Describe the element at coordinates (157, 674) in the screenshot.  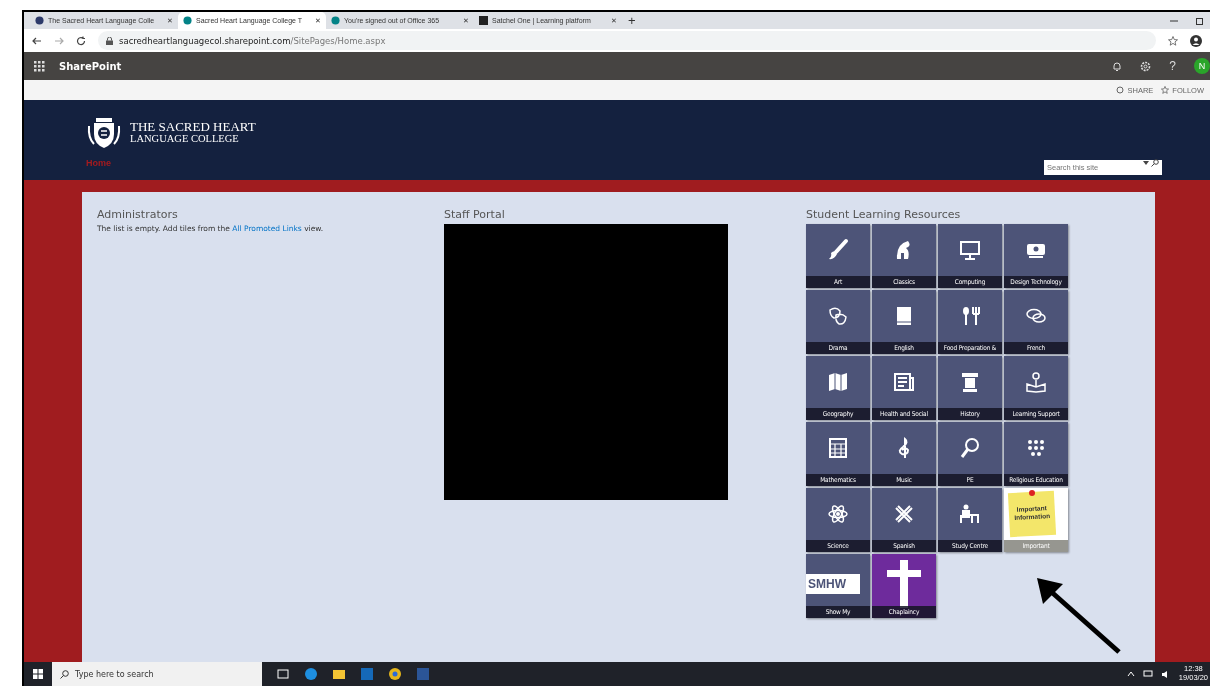
I see `taskbar-search-field: Type here to search` at that location.